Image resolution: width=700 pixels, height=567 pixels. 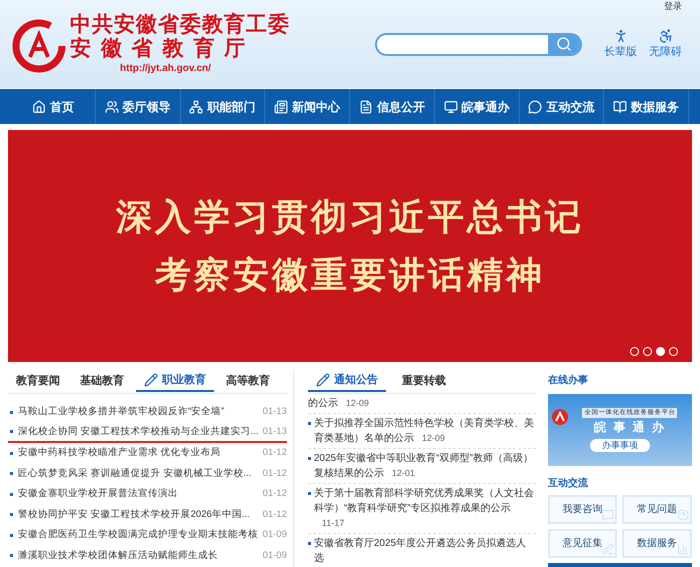 I want to click on news-row: 匠心筑梦竞风采 赛训融通促提升 安徽机械工业学校... 01-12, so click(x=147, y=474).